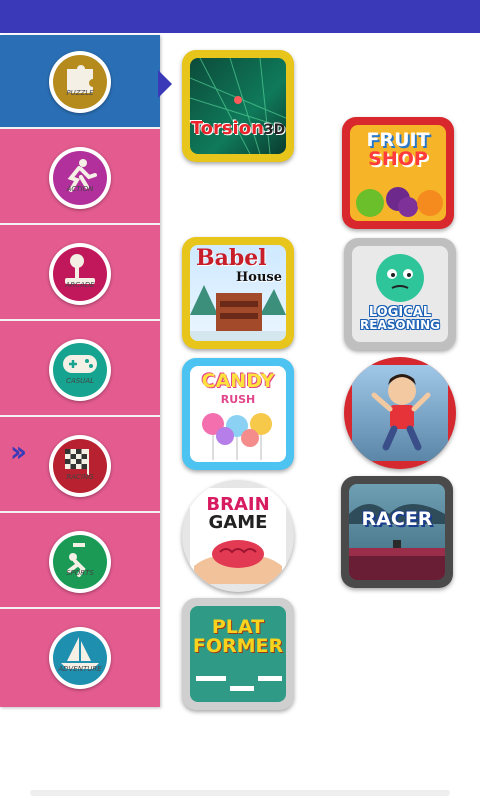 The width and height of the screenshot is (480, 800). I want to click on puzzle-icon, so click(80, 79).